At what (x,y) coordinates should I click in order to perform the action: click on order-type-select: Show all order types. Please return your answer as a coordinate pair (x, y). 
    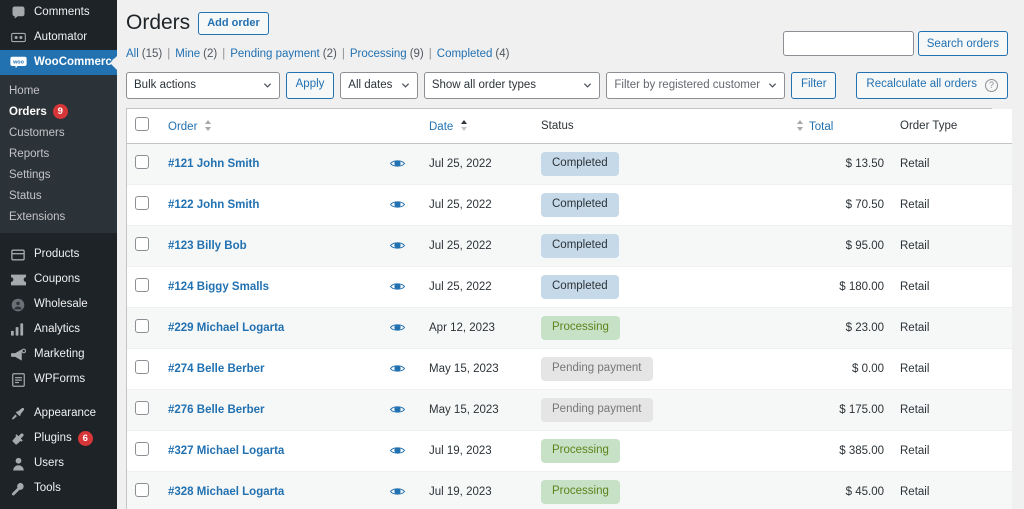
    Looking at the image, I should click on (512, 85).